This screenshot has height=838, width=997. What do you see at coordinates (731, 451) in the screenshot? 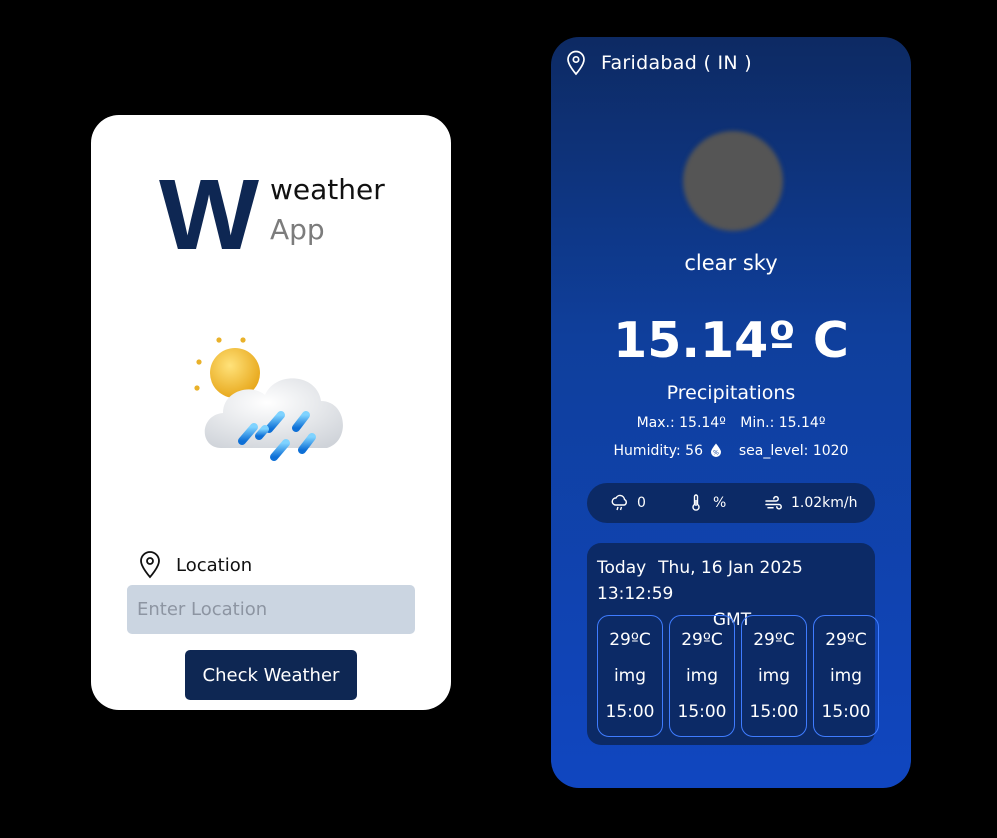
I see `humidity-row: Humidity: 56 % sea_level: 1020` at bounding box center [731, 451].